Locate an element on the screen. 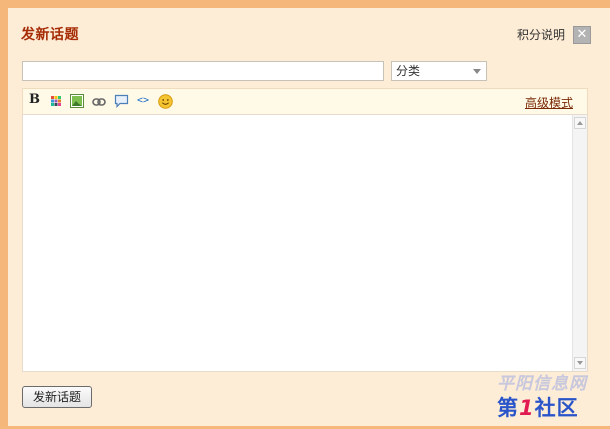 This screenshot has height=429, width=610. watermark-number: 1 is located at coordinates (527, 408).